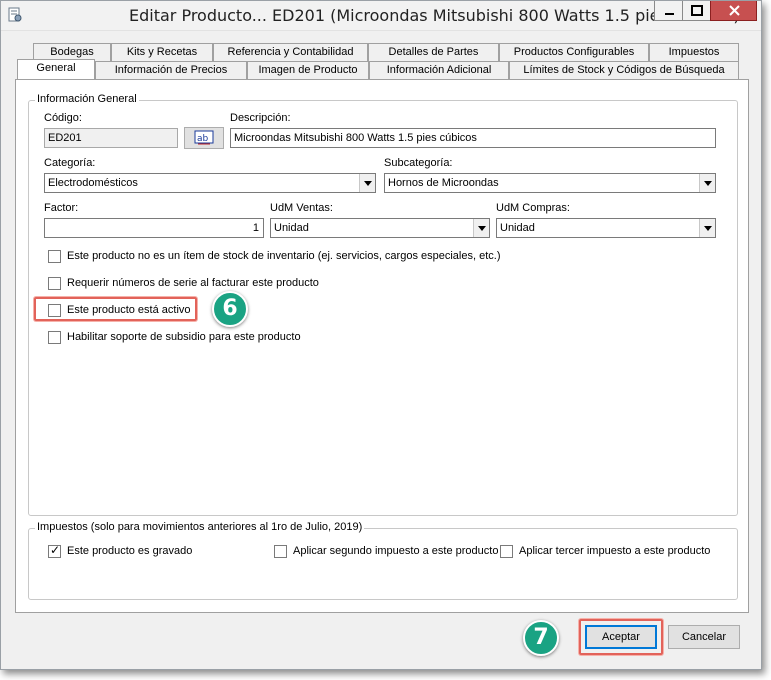 The width and height of the screenshot is (771, 680). Describe the element at coordinates (154, 228) in the screenshot. I see `factor-field: 1` at that location.